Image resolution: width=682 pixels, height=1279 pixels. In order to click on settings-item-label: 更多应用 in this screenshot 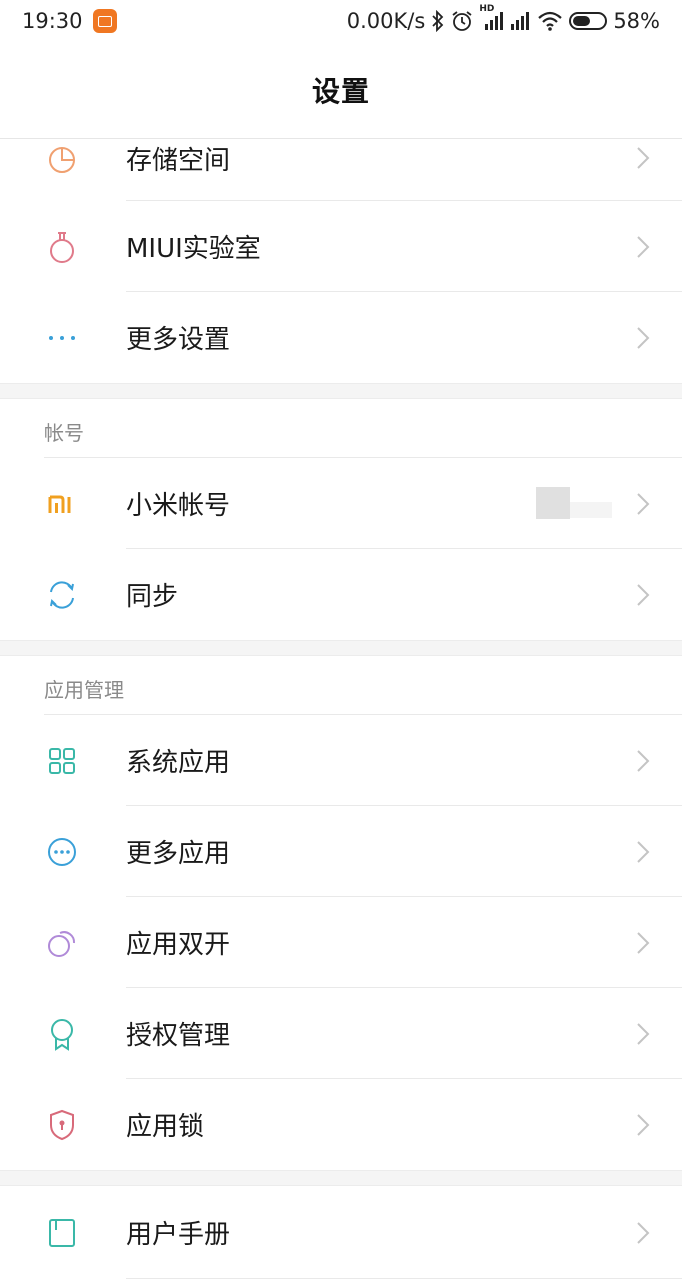, I will do `click(178, 854)`.